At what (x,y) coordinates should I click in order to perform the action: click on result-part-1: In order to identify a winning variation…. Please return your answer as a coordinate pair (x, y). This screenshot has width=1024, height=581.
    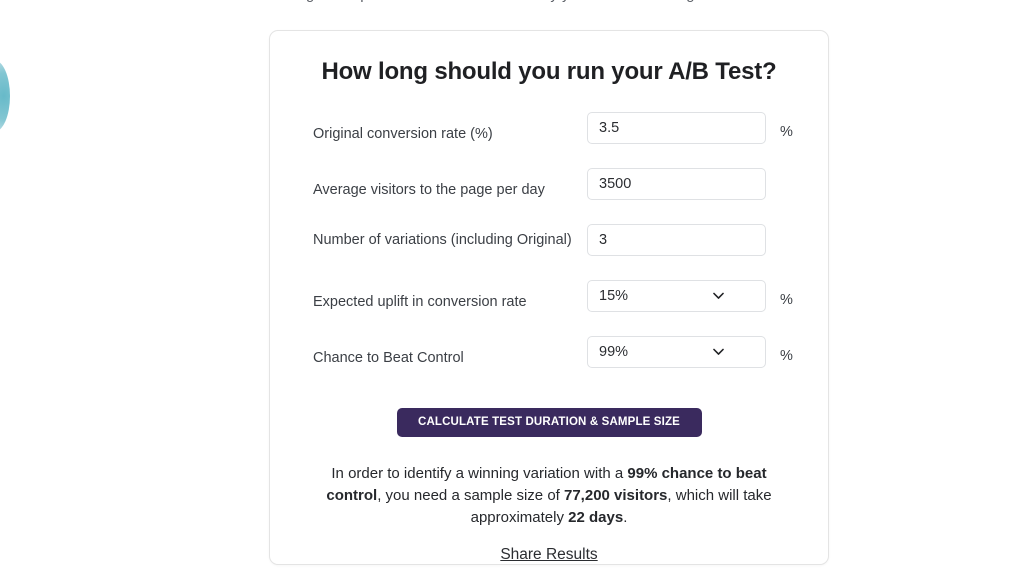
    Looking at the image, I should click on (479, 473).